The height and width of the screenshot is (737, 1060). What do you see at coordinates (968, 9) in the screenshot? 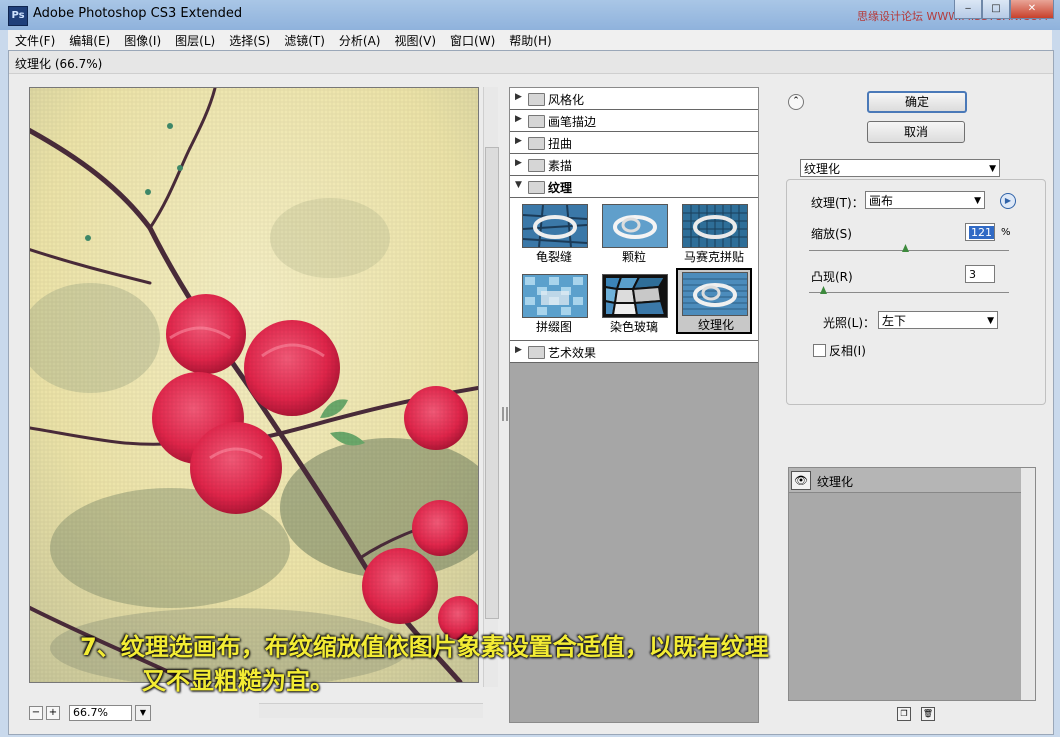
I see `minimize-icon: ‒` at bounding box center [968, 9].